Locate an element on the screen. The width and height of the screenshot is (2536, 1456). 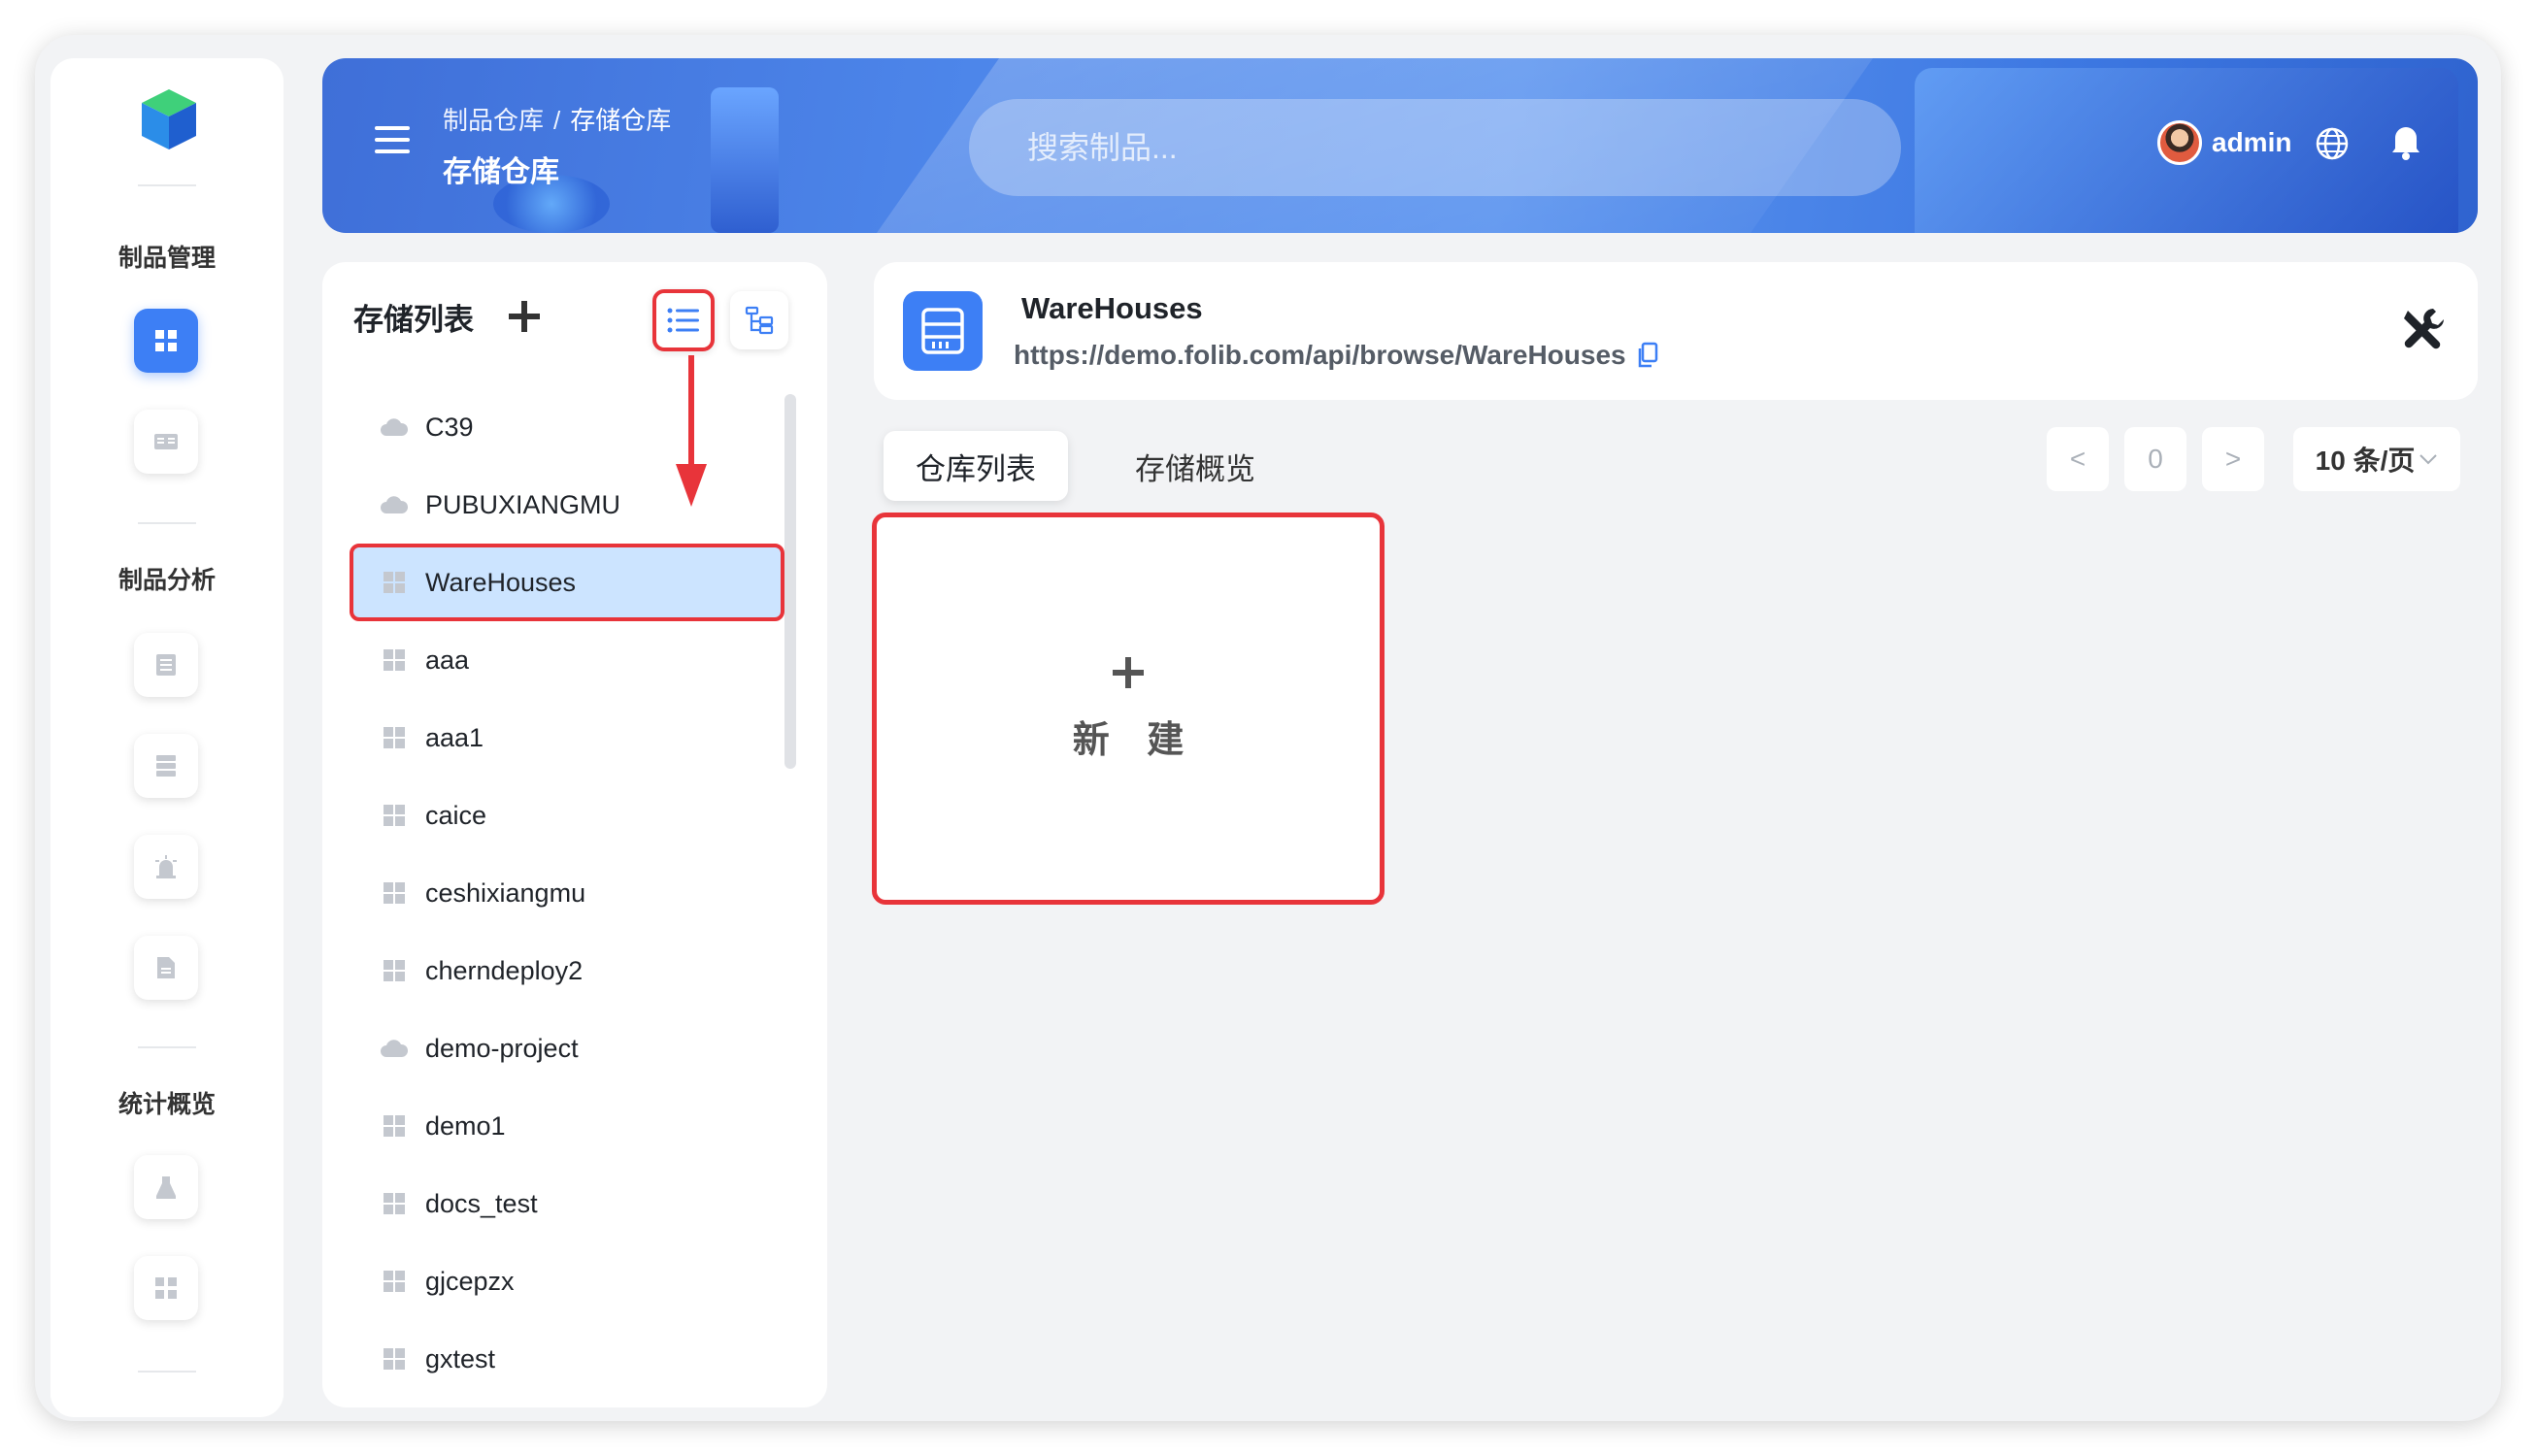
breadcrumb: 制品仓库 / 存储仓库 is located at coordinates (557, 119).